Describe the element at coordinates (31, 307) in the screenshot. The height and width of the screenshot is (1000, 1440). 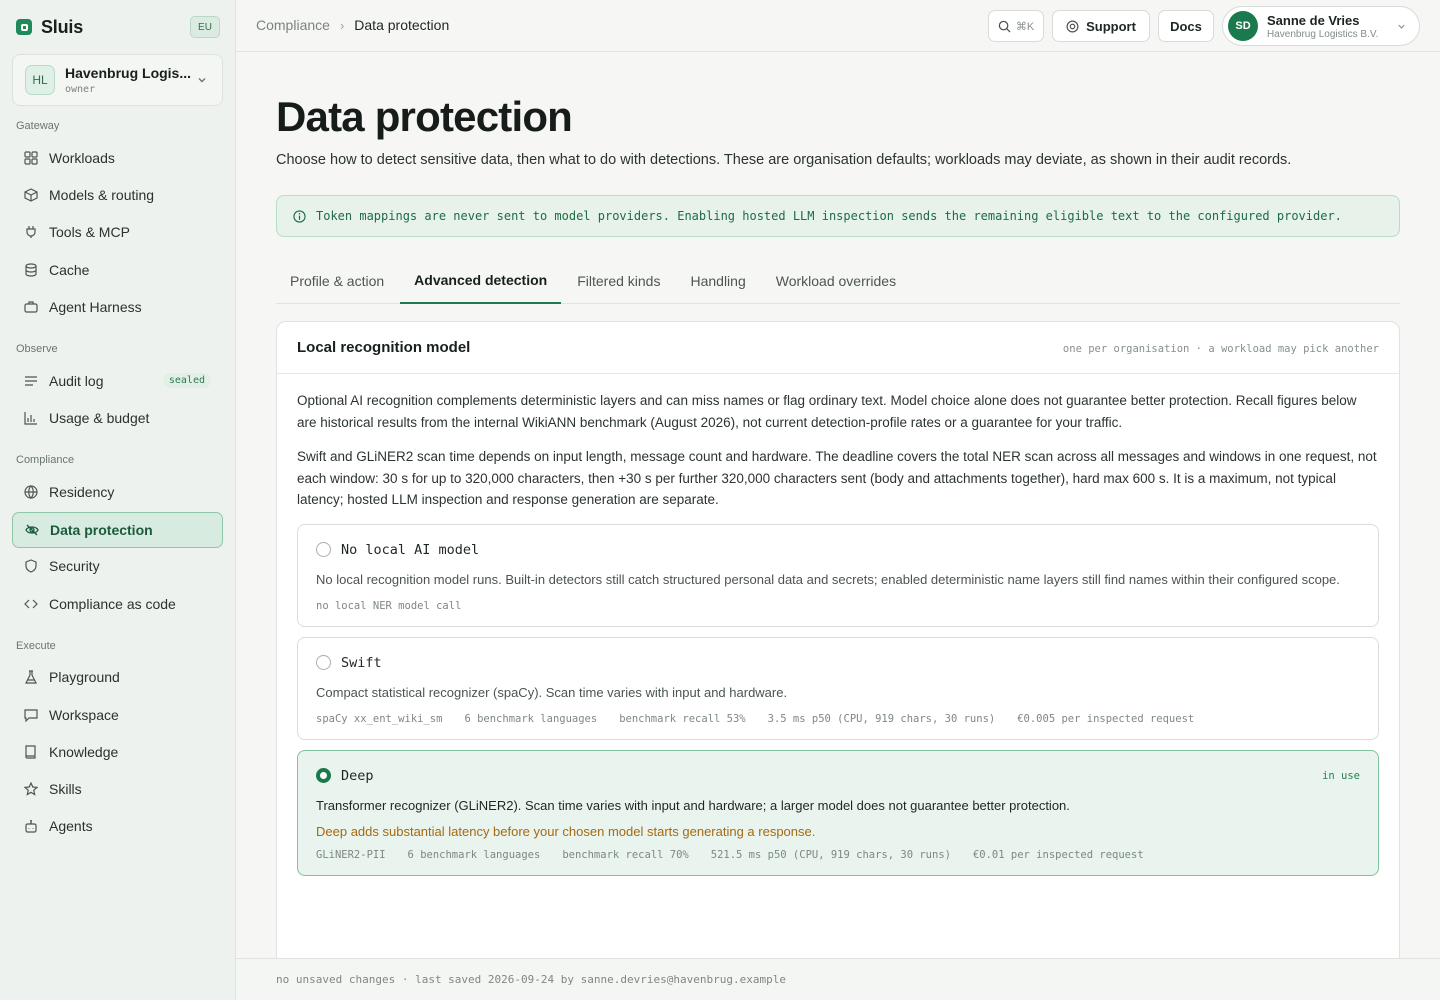
I see `briefcase-icon` at that location.